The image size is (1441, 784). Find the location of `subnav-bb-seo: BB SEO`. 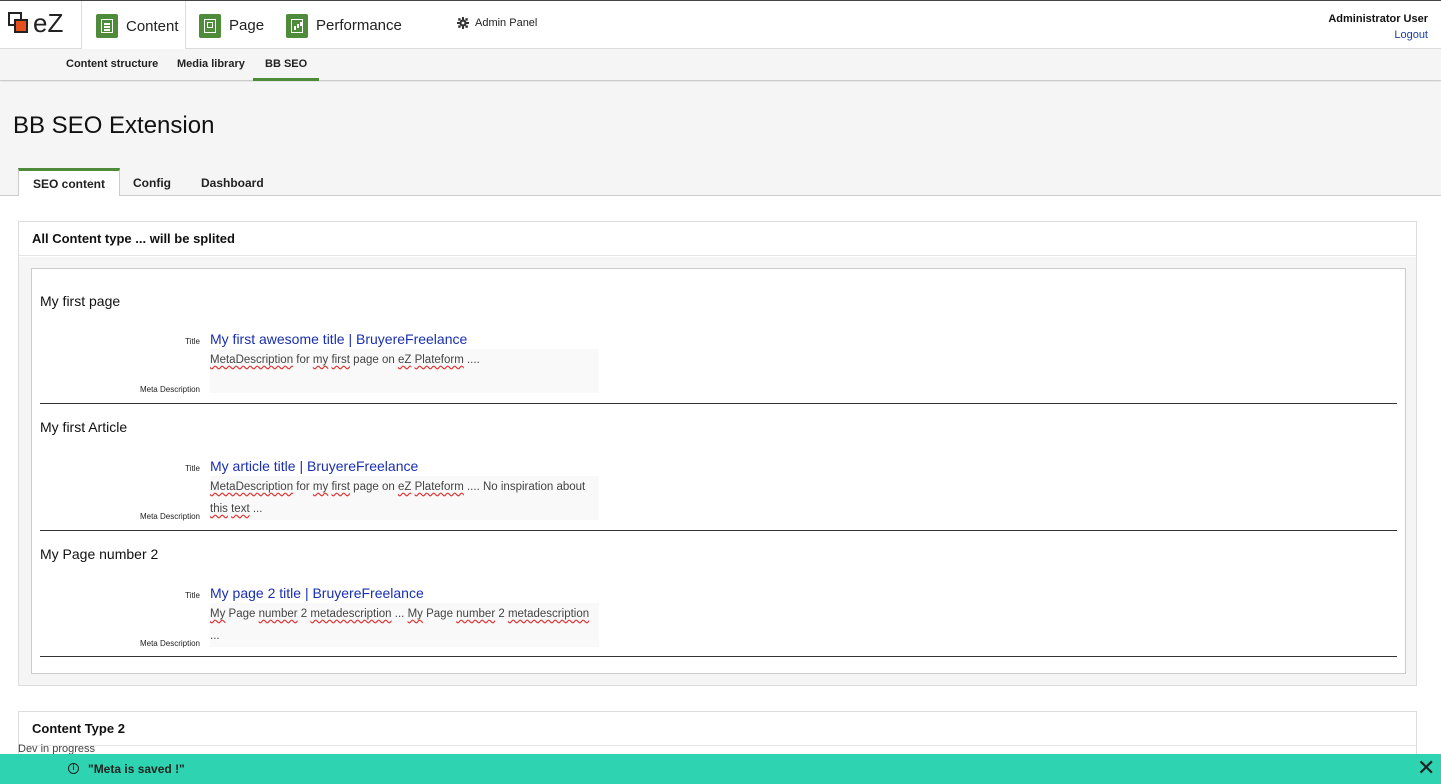

subnav-bb-seo: BB SEO is located at coordinates (286, 65).